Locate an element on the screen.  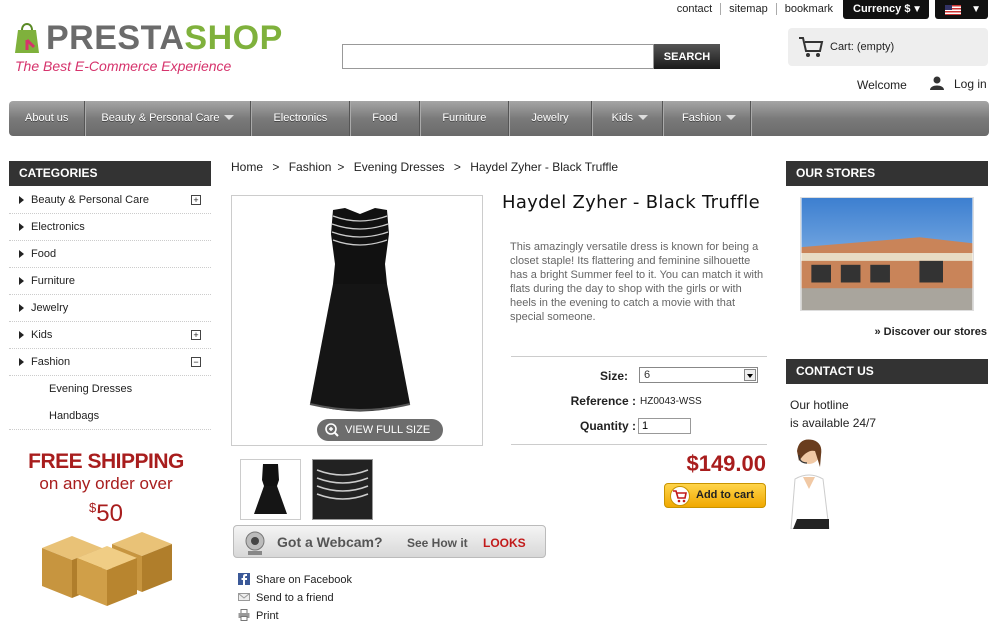
view-full-size-label: VIEW FULL SIZE is located at coordinates (388, 430).